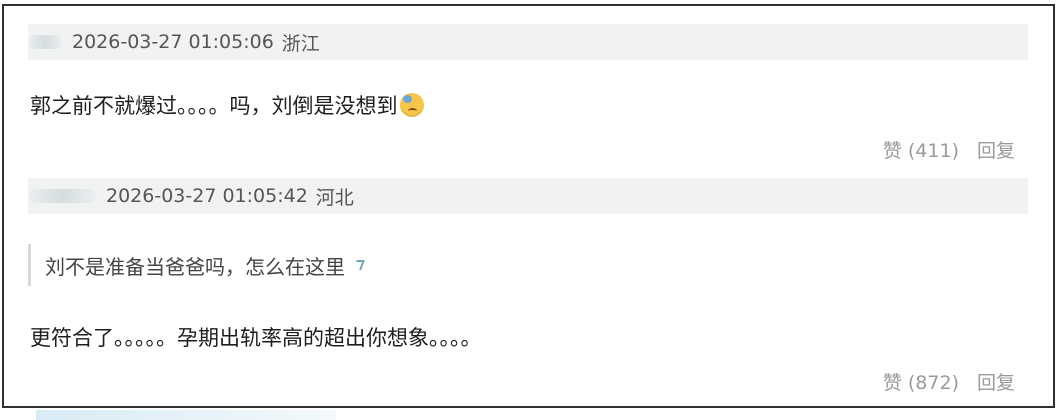 The height and width of the screenshot is (420, 1061). What do you see at coordinates (528, 196) in the screenshot?
I see `comment-header: 2026-03-27 01:05:42 河北` at bounding box center [528, 196].